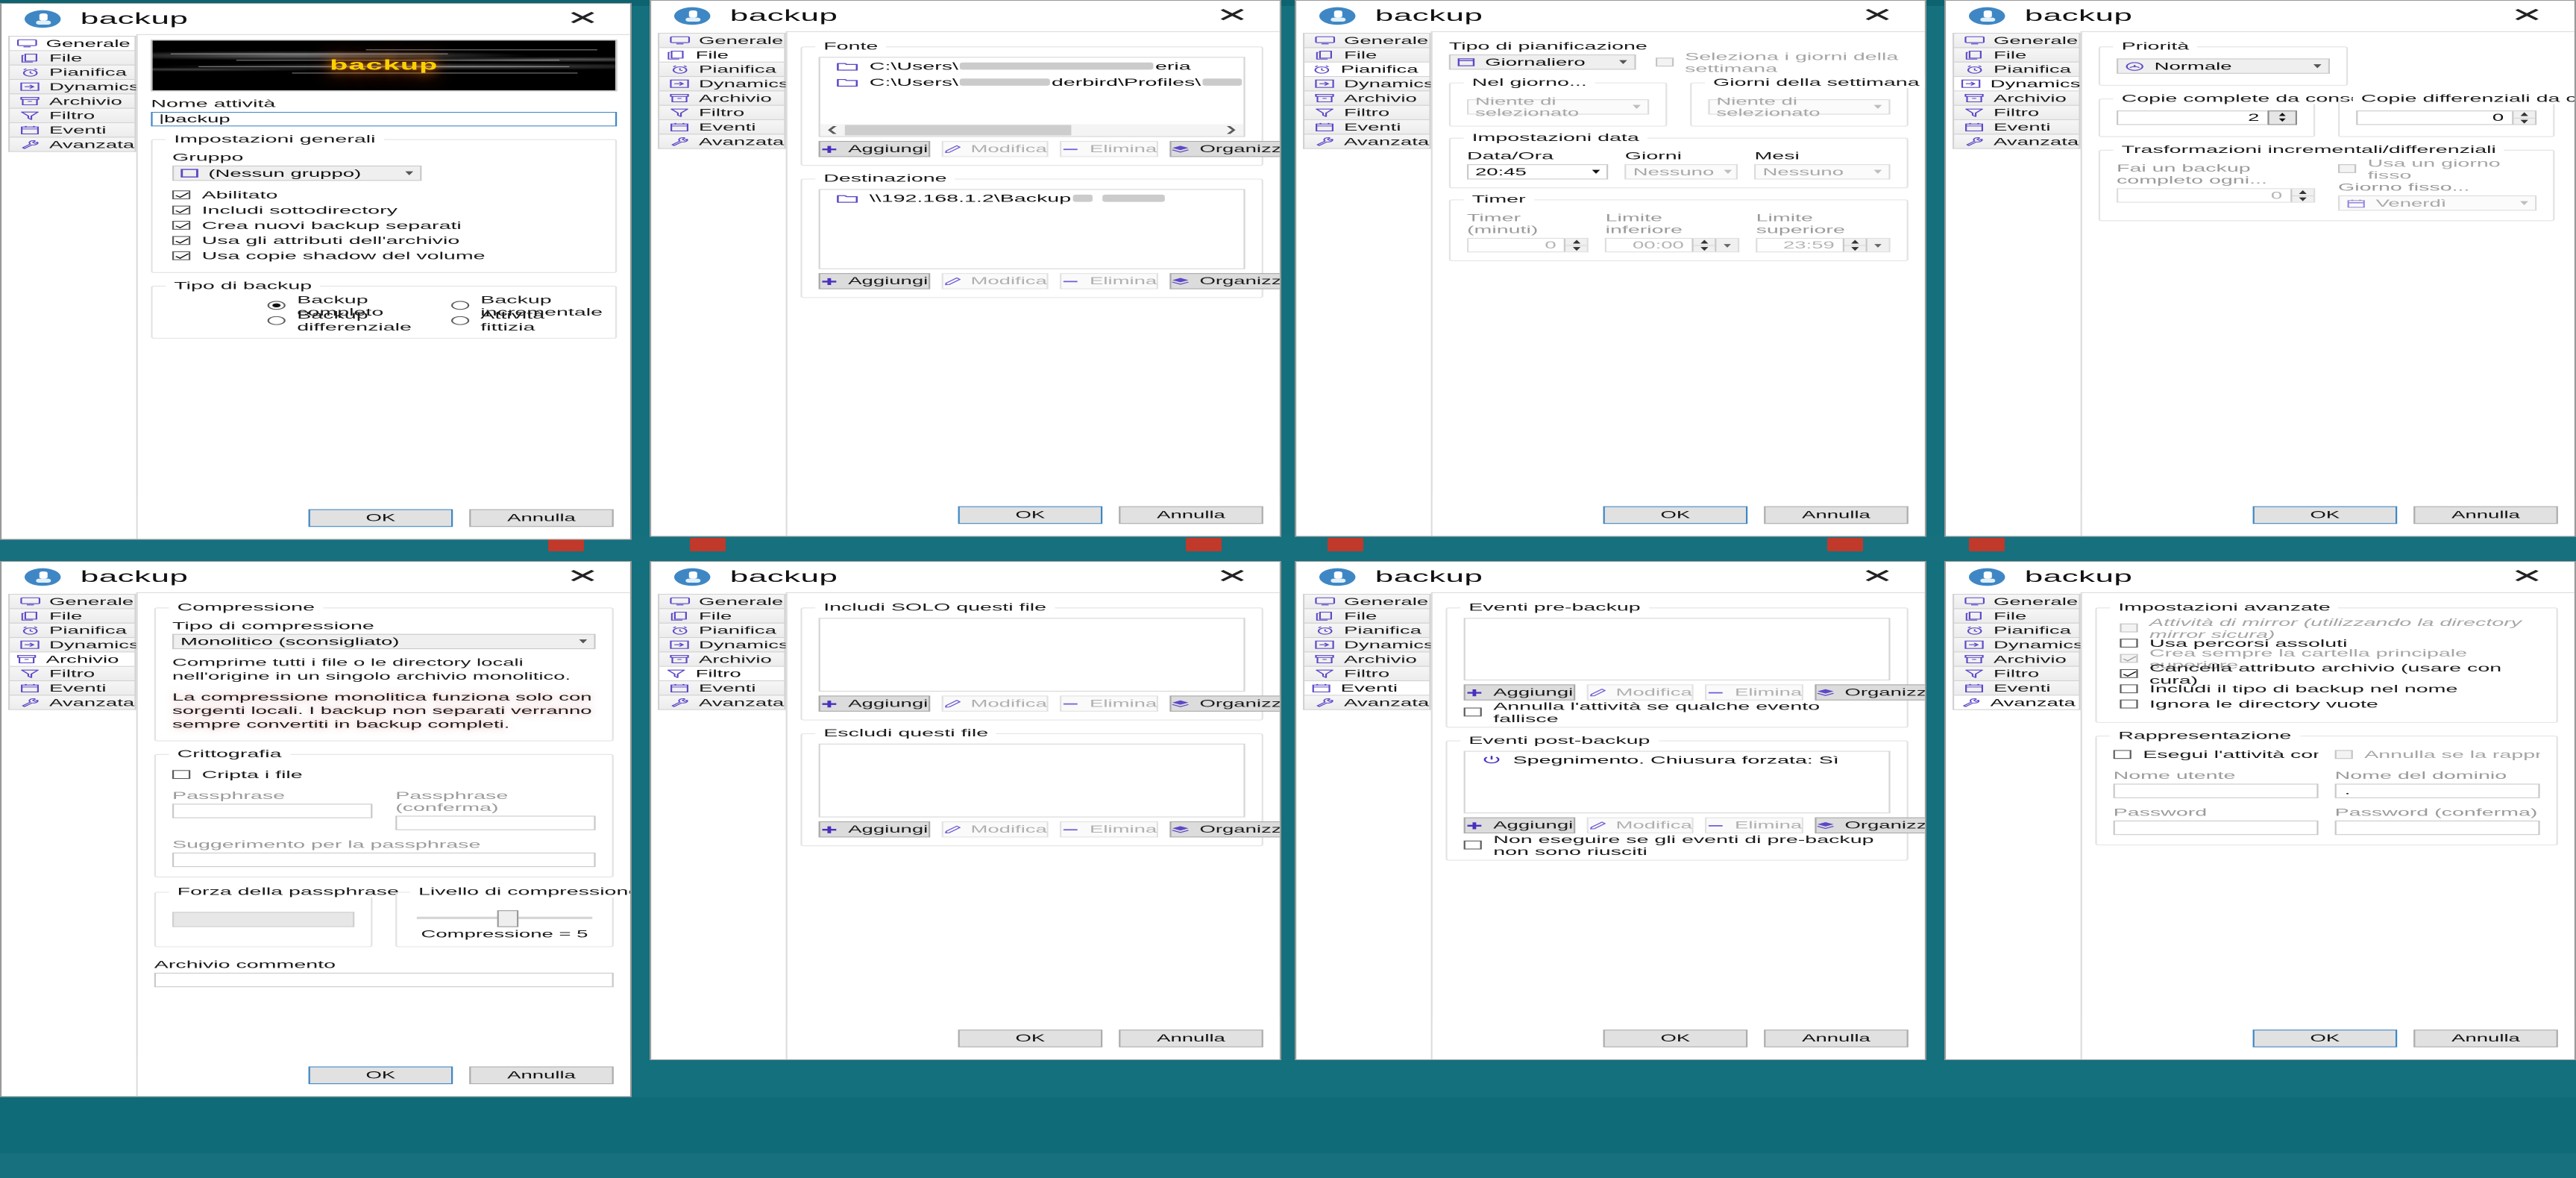 The height and width of the screenshot is (1178, 2576). Describe the element at coordinates (384, 860) in the screenshot. I see `passphrase-hint-input` at that location.